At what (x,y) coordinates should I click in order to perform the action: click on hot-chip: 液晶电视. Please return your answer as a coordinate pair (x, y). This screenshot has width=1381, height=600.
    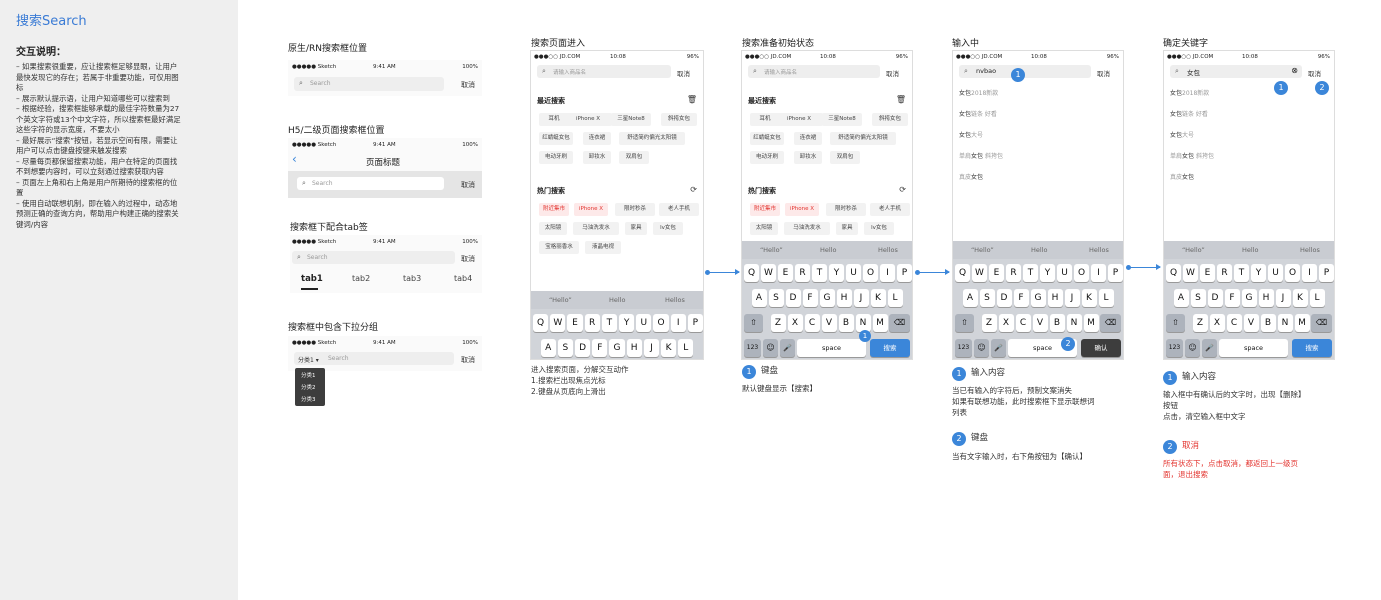
    Looking at the image, I should click on (603, 247).